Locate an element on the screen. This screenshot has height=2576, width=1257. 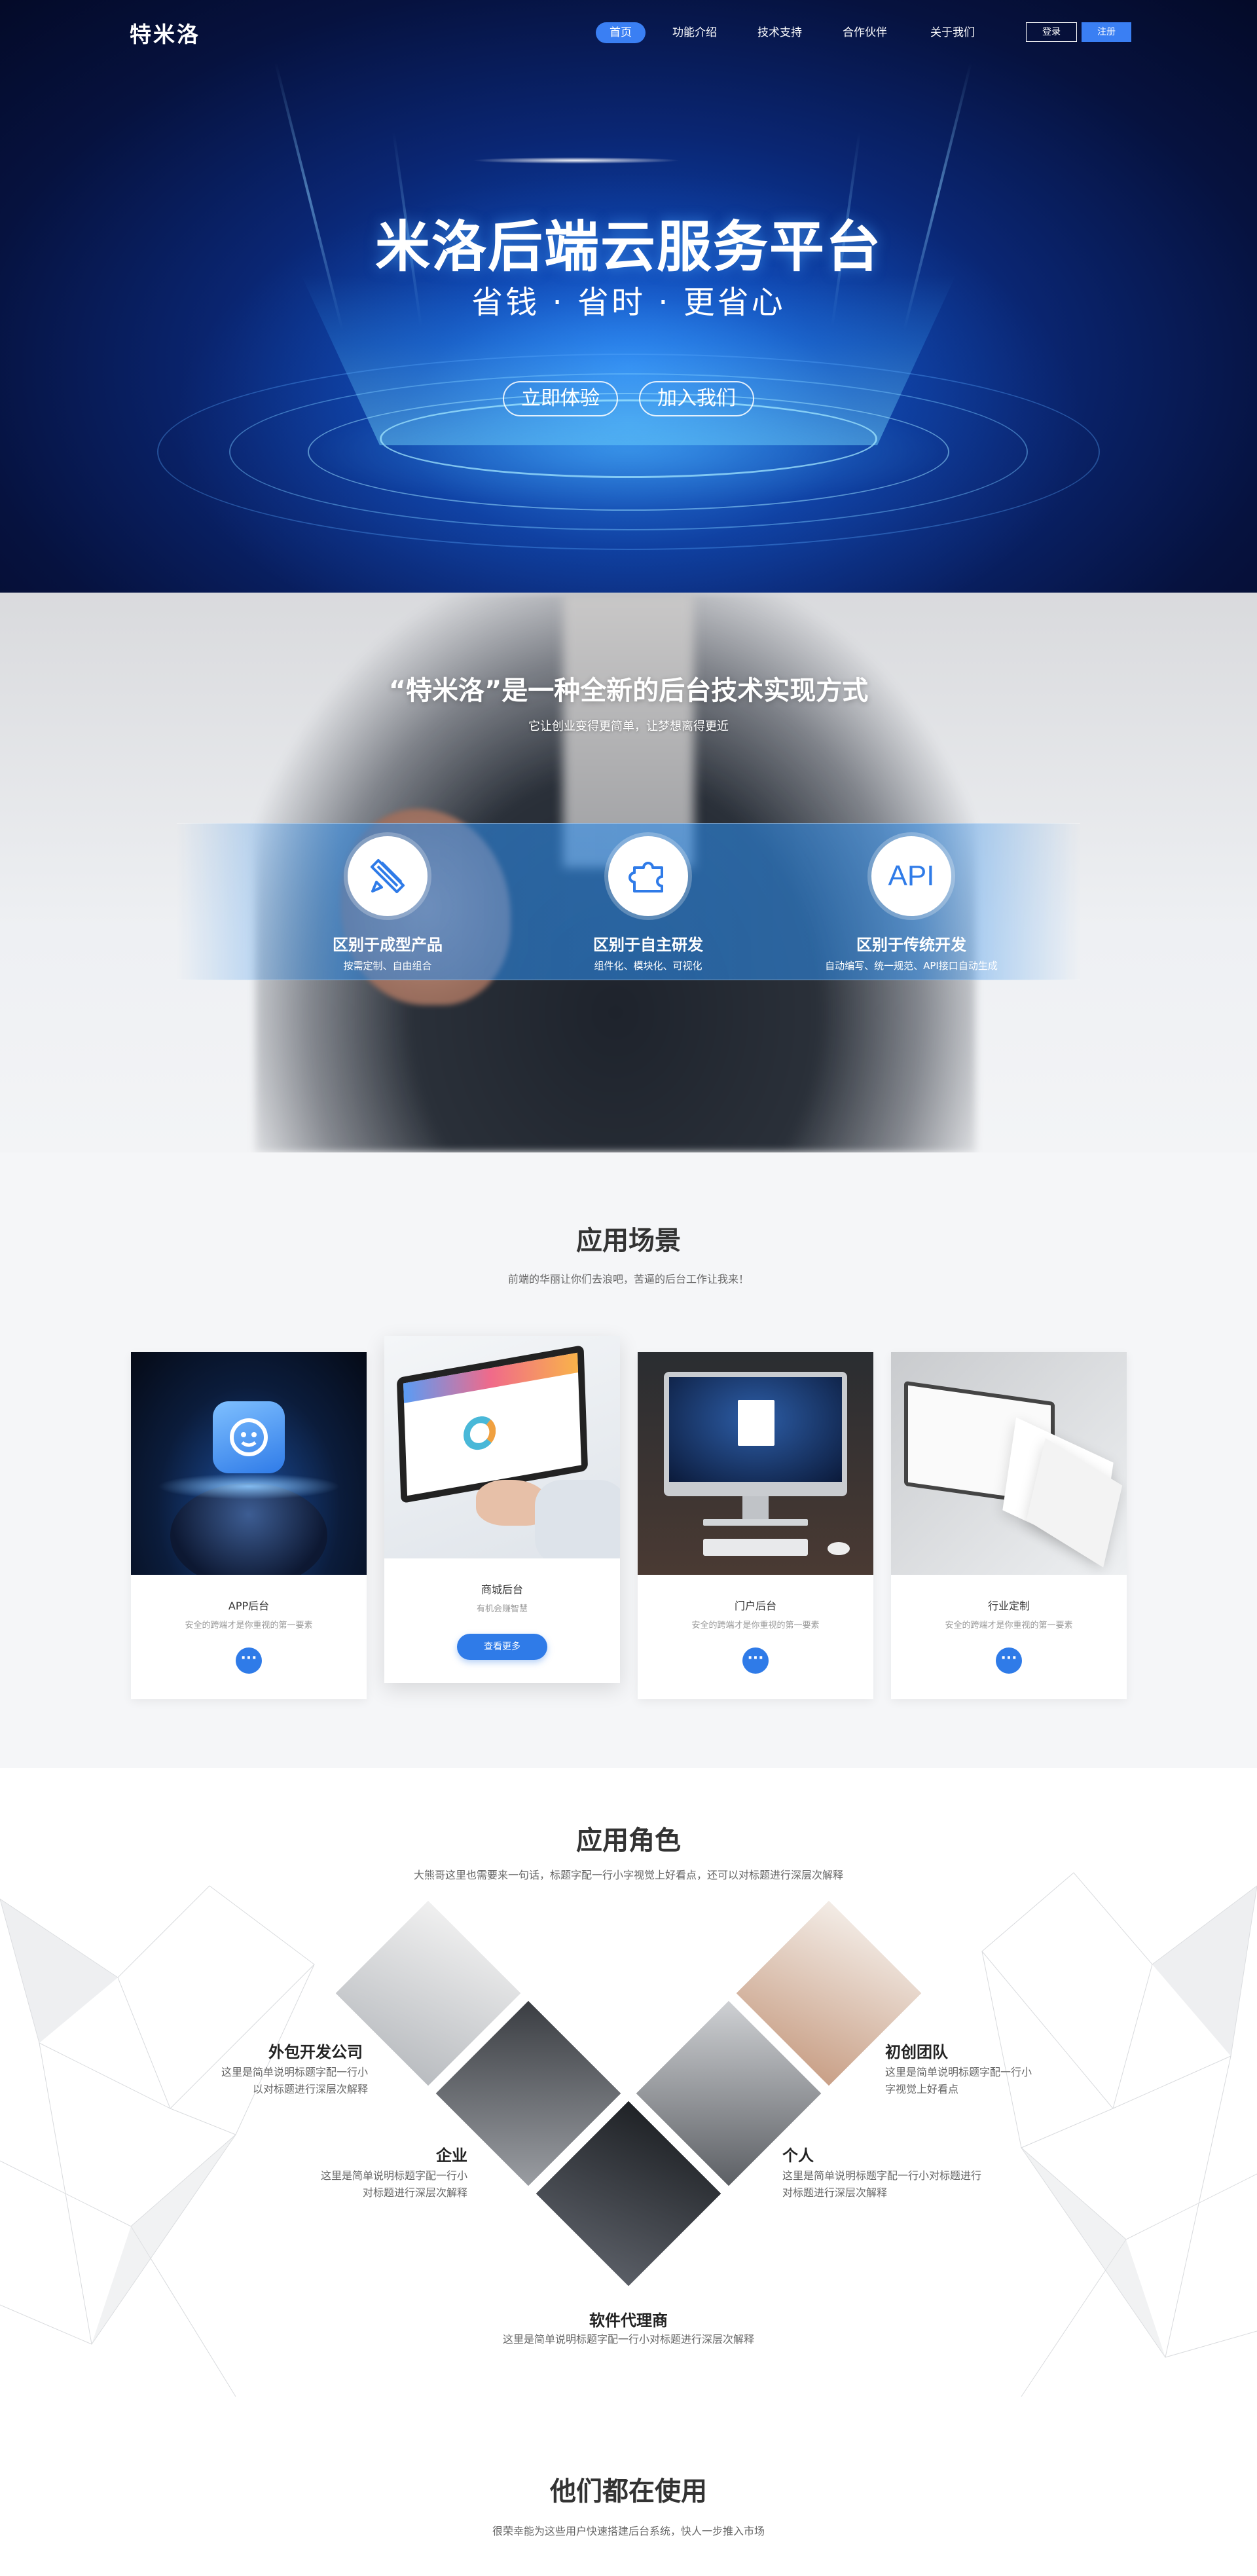
top-navigation: 特米洛 首页 功能介绍 技术支持 合作伙伴 关于我们 登录 注册 is located at coordinates (628, 32).